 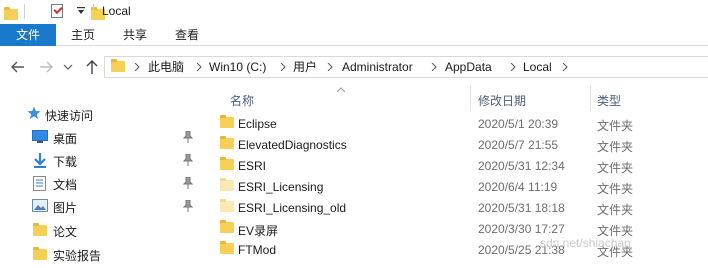 I want to click on nav-item-label: 下载, so click(x=65, y=162).